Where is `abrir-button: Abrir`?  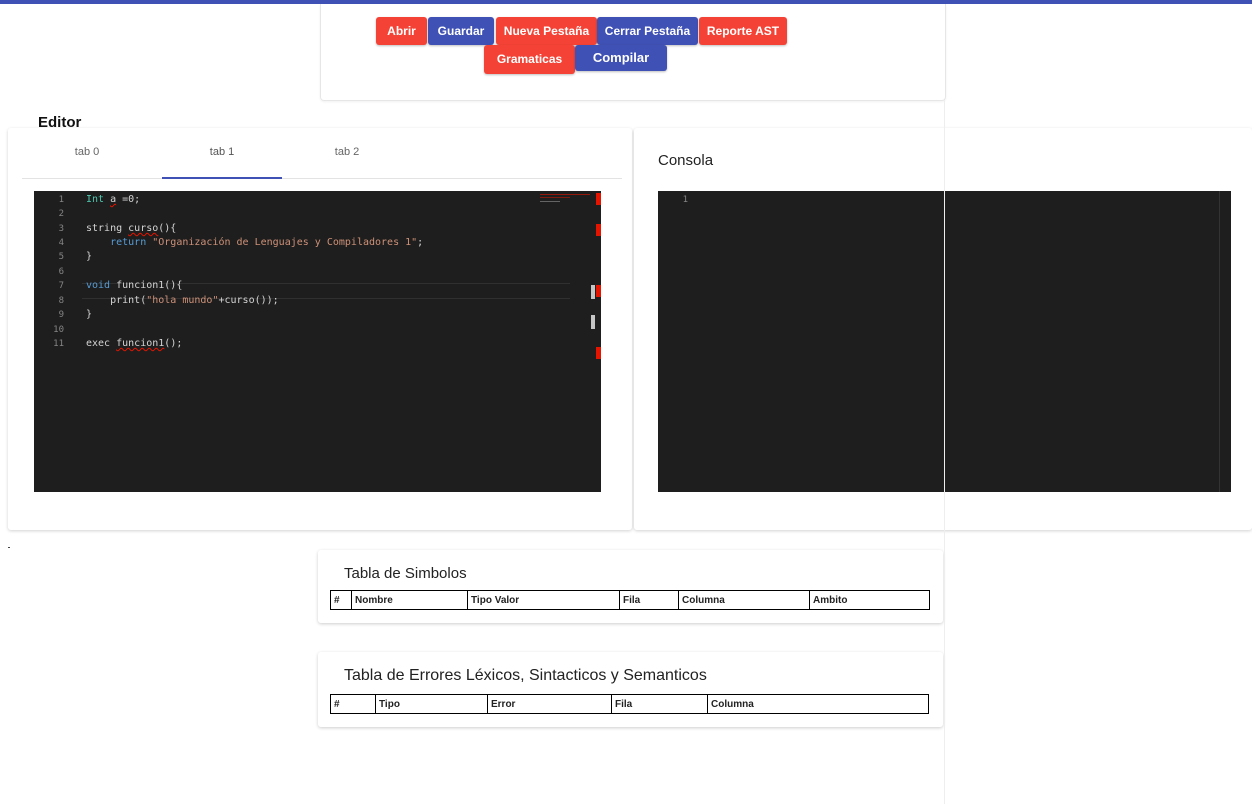 abrir-button: Abrir is located at coordinates (401, 31).